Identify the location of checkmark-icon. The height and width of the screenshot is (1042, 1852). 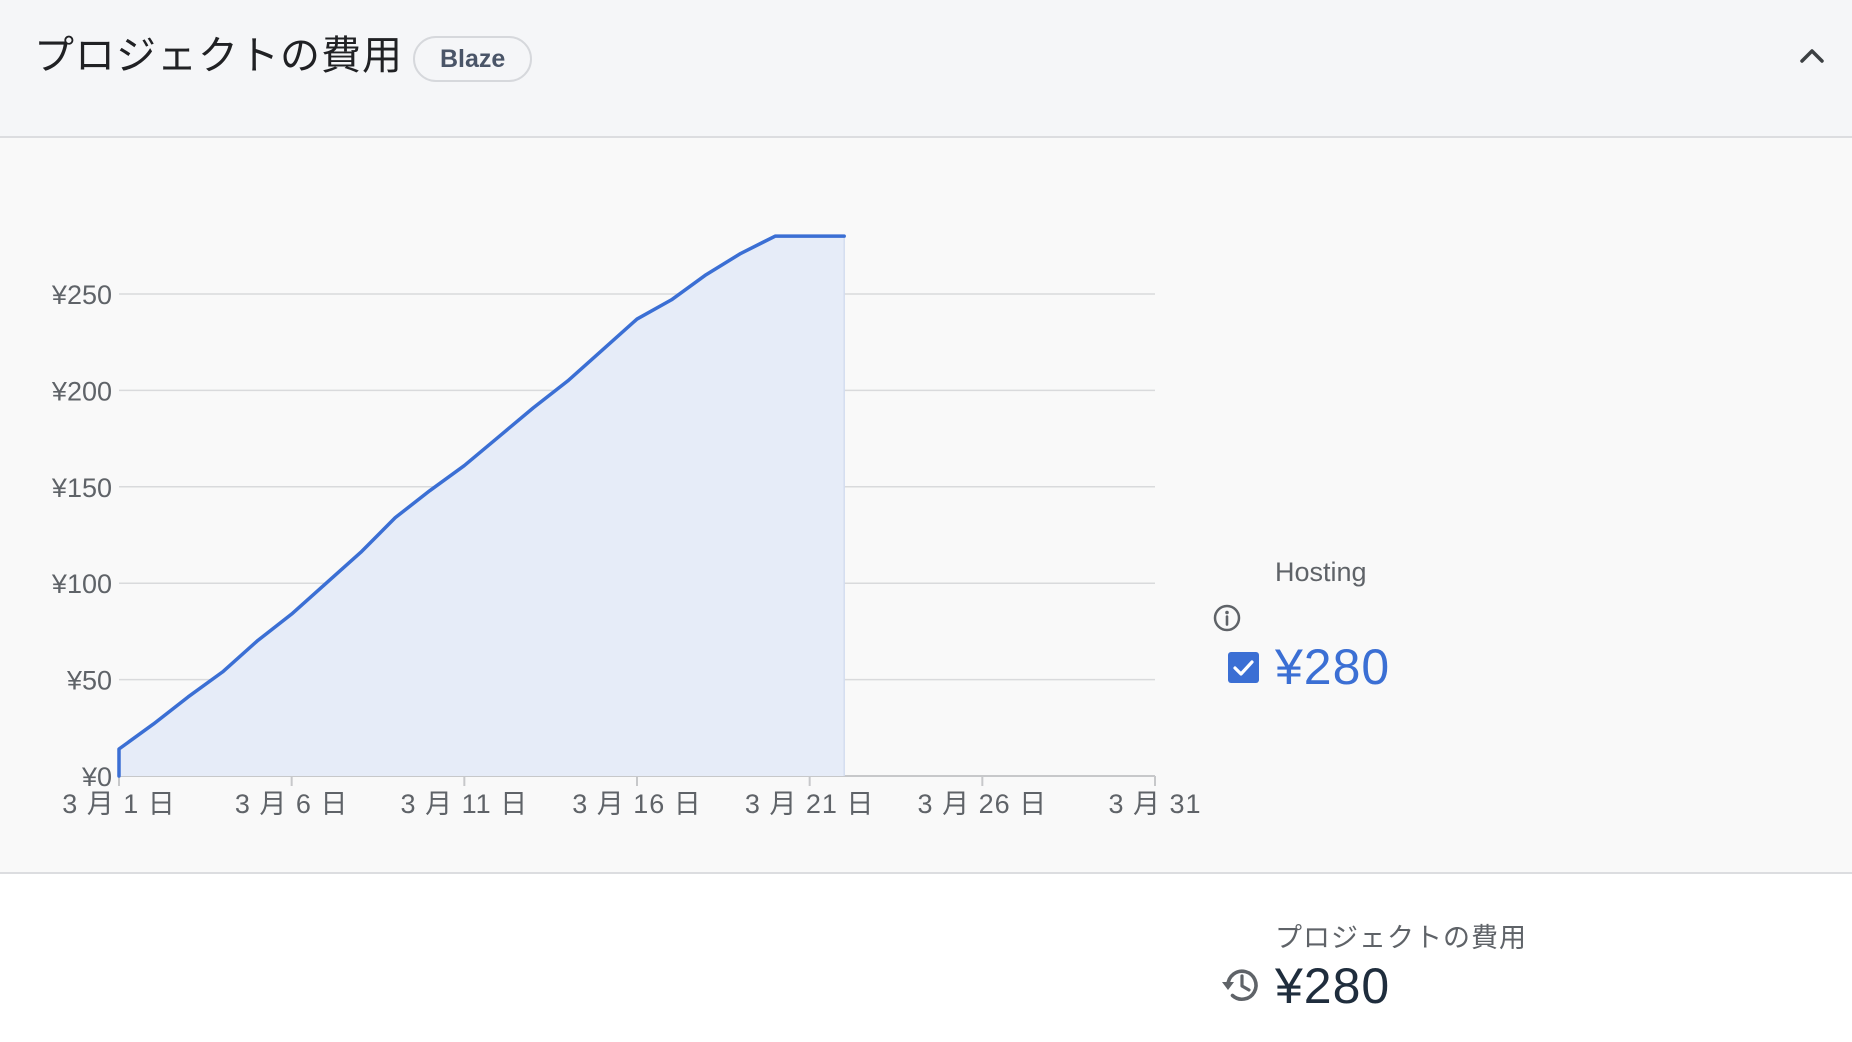
(1243, 668).